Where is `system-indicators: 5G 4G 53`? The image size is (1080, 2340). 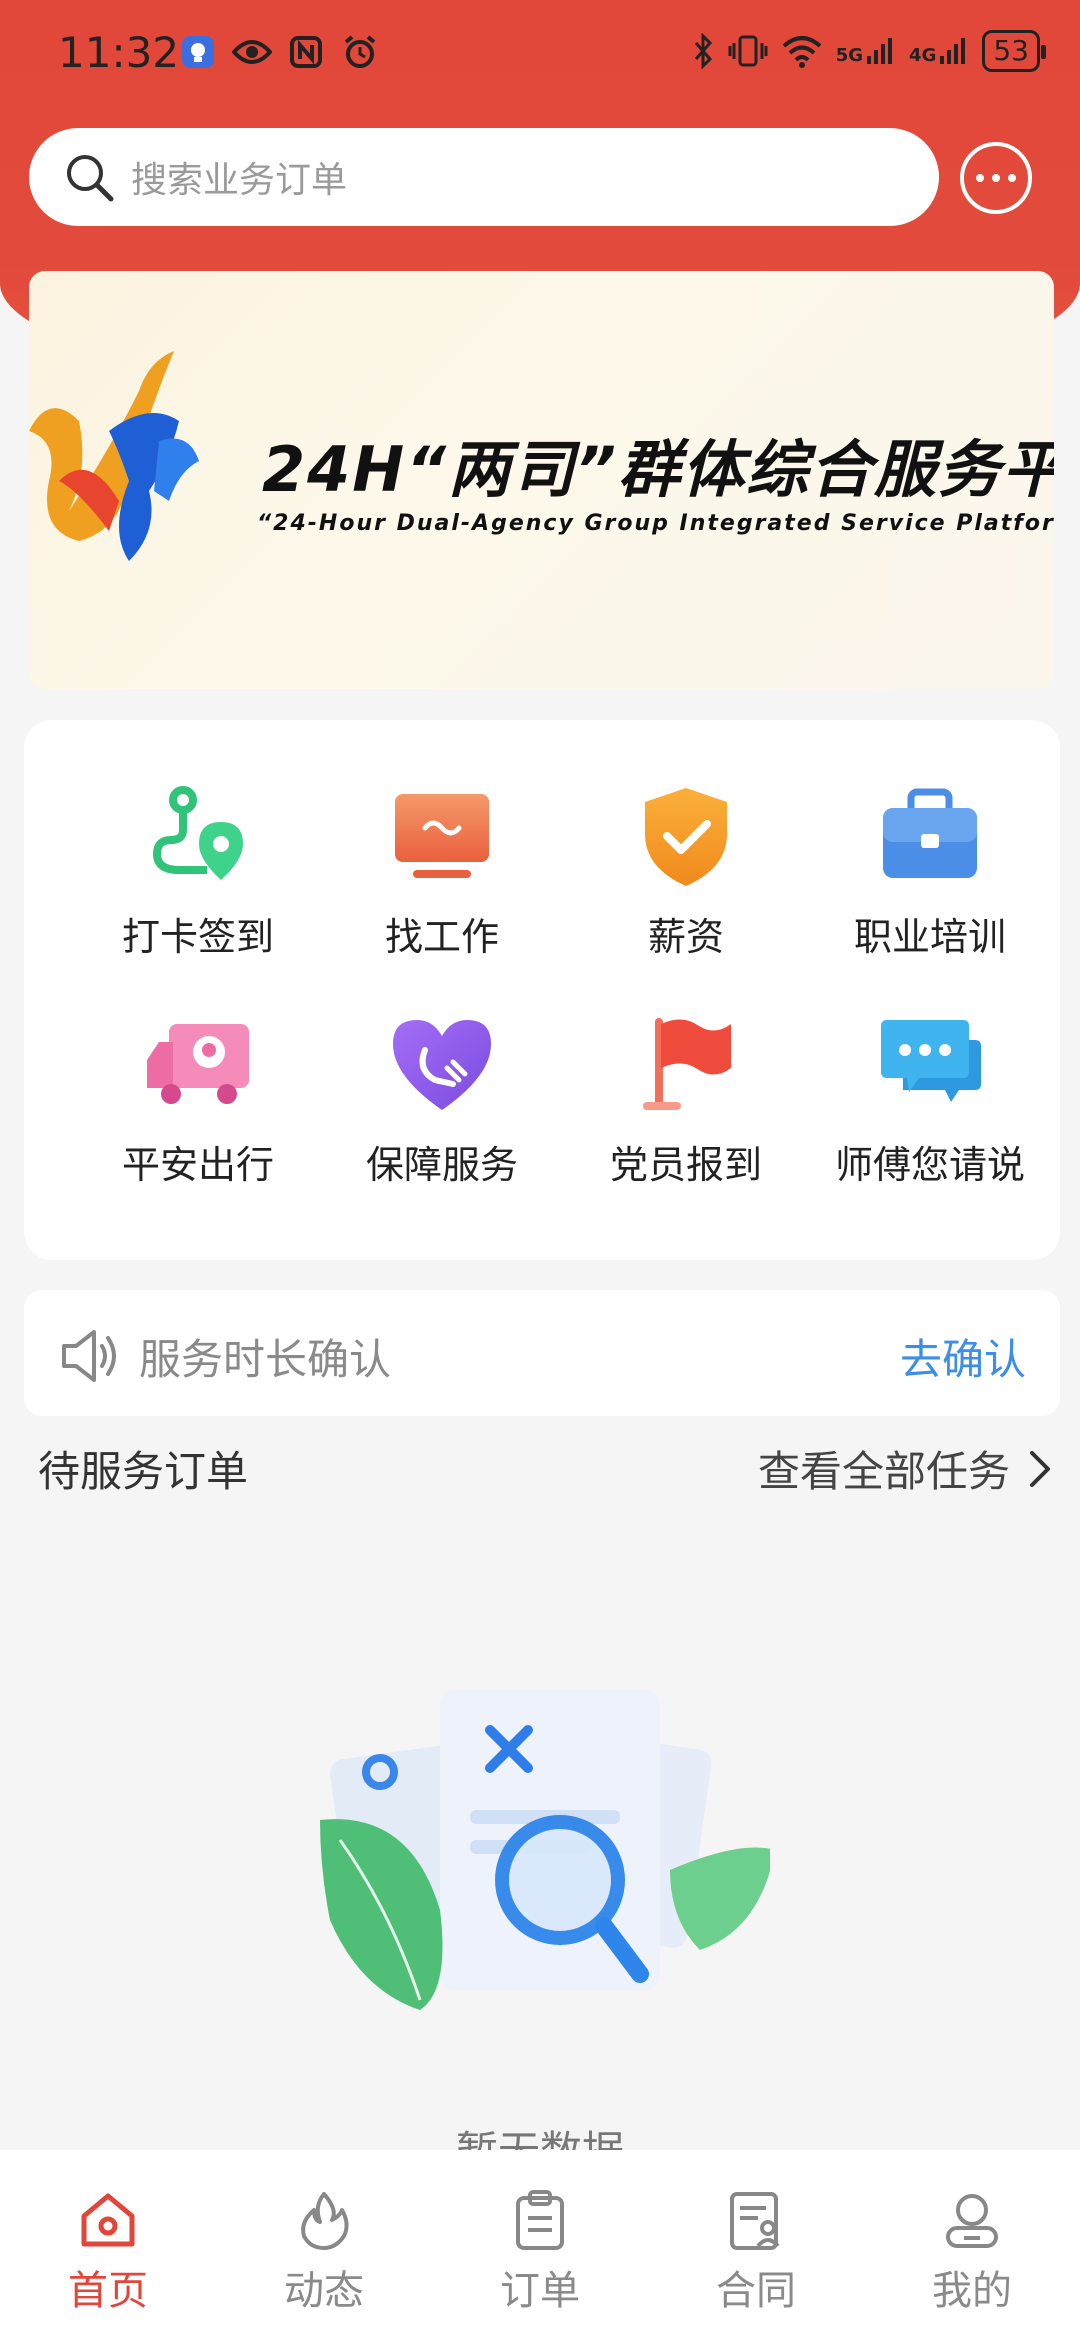
system-indicators: 5G 4G 53 is located at coordinates (869, 51).